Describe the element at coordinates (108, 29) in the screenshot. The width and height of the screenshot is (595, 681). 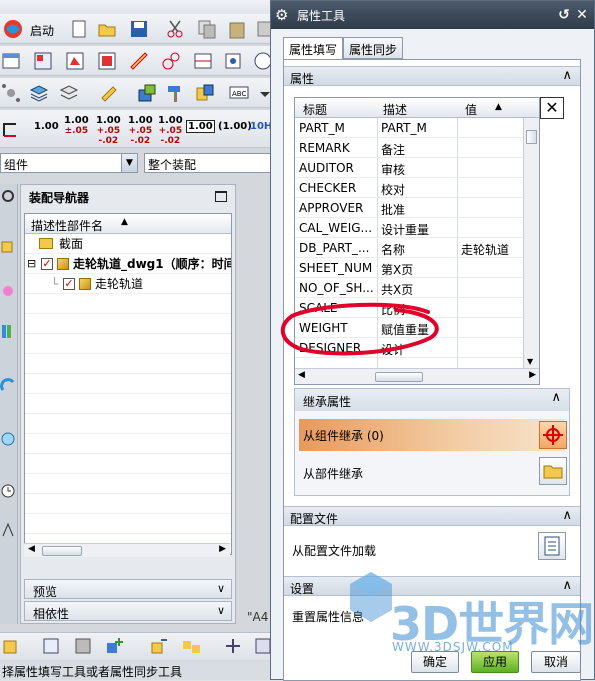
I see `open-folder-icon` at that location.